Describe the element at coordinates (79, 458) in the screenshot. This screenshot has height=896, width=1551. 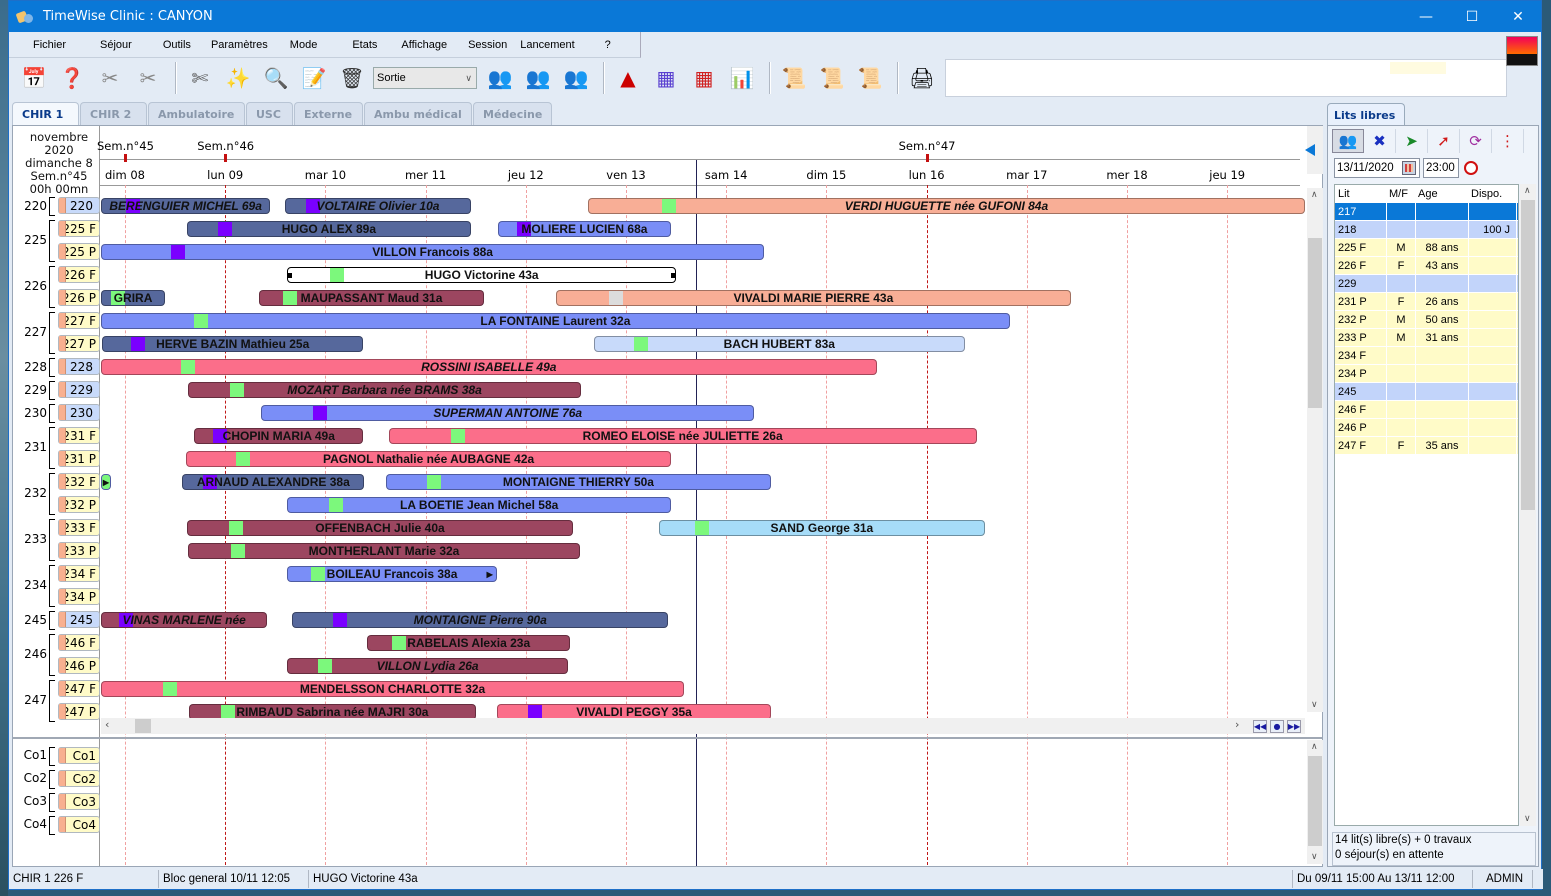
I see `bed-label: 231 P` at that location.